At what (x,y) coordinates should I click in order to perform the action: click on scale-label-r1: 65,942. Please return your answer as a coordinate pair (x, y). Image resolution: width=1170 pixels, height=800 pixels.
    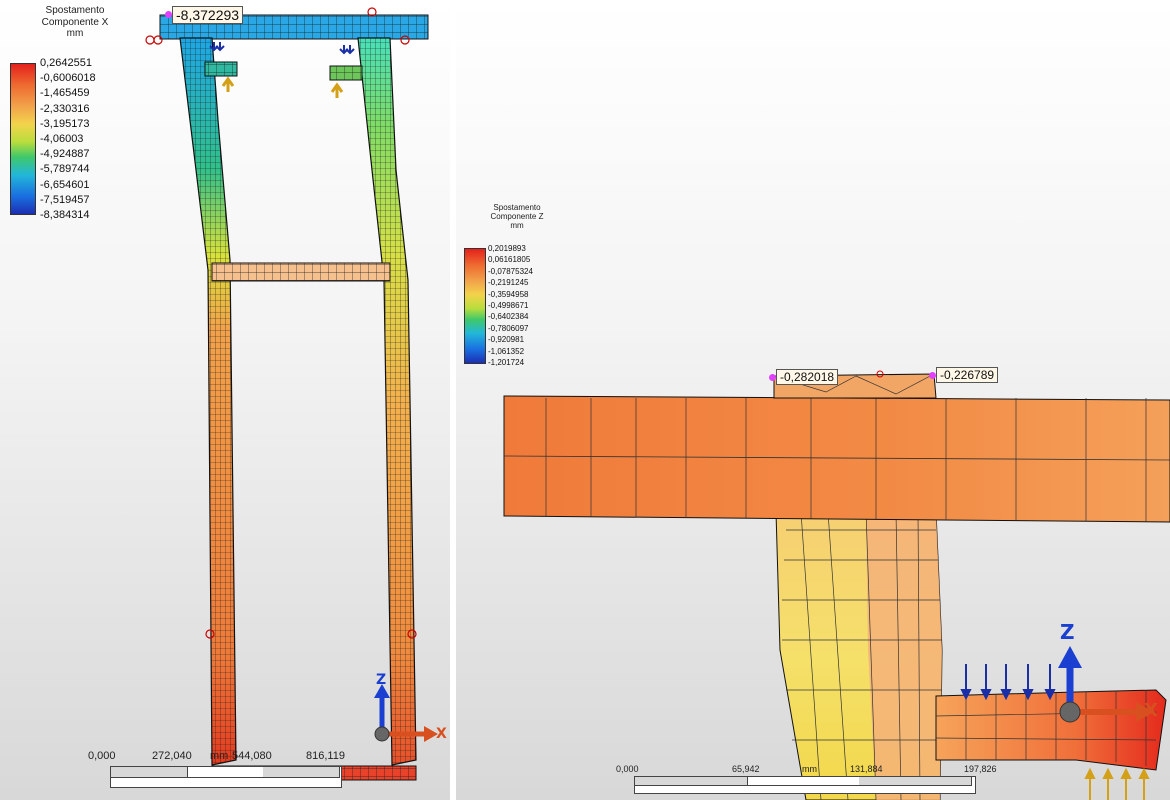
    Looking at the image, I should click on (746, 769).